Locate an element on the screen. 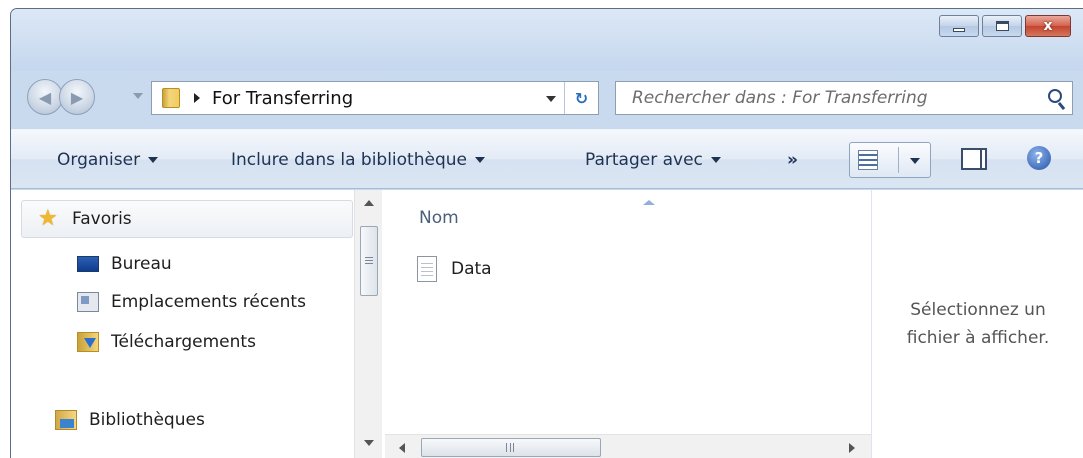 This screenshot has width=1083, height=458. folder-icon is located at coordinates (171, 98).